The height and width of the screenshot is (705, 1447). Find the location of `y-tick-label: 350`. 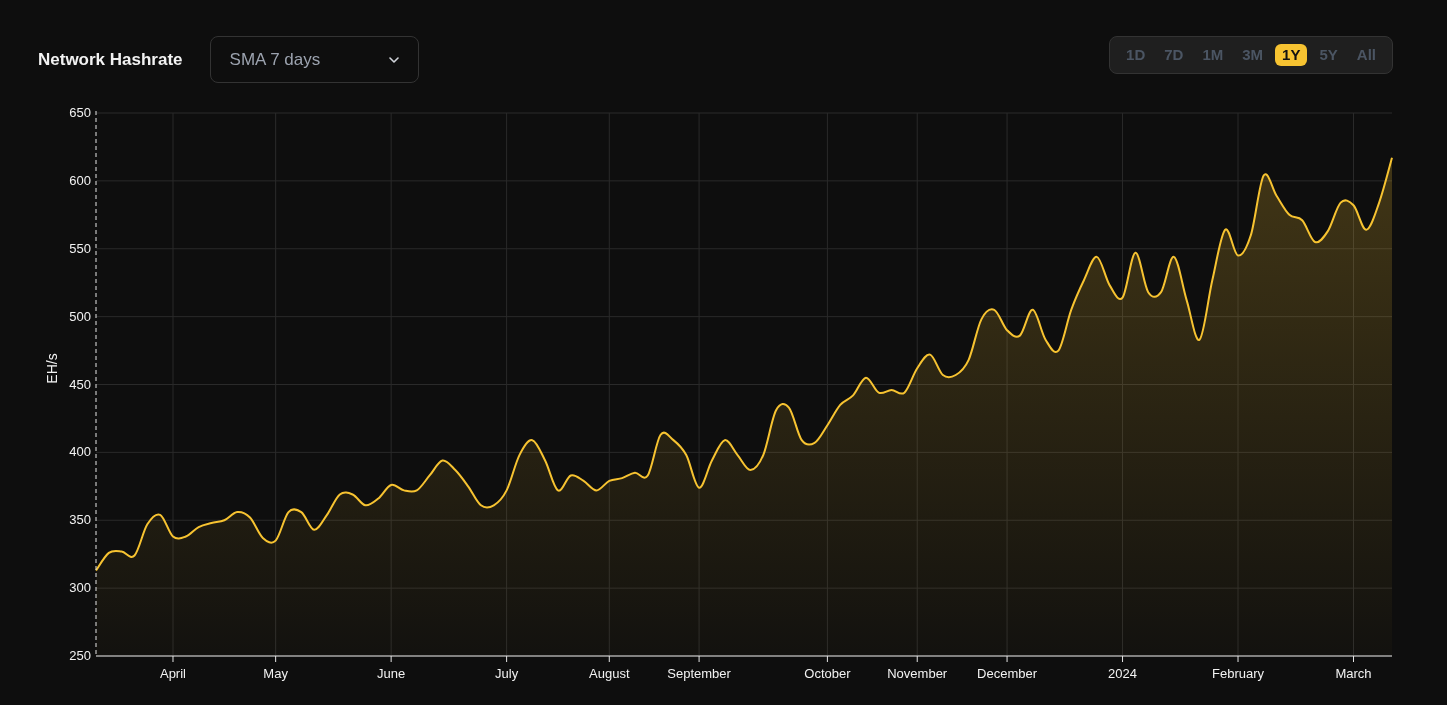

y-tick-label: 350 is located at coordinates (80, 520).